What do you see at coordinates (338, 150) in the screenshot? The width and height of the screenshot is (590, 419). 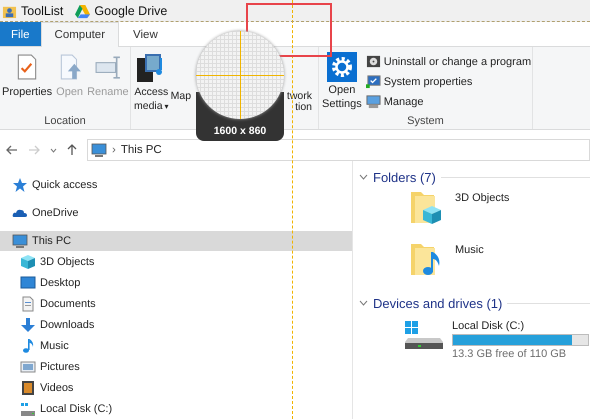 I see `address-bar: › This PC` at bounding box center [338, 150].